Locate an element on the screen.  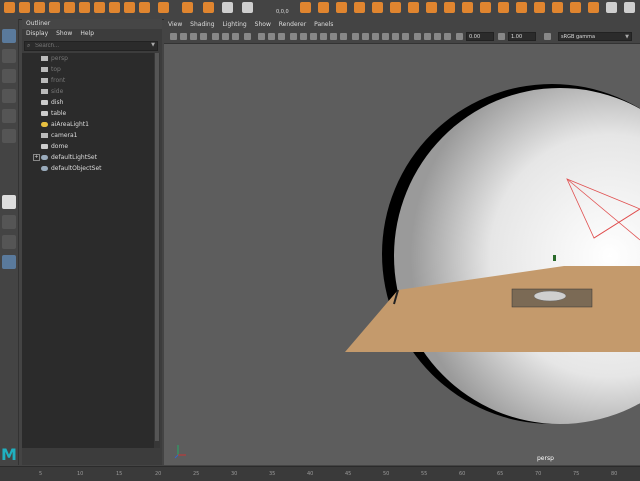
xray-icon is located at coordinates (355, 36).